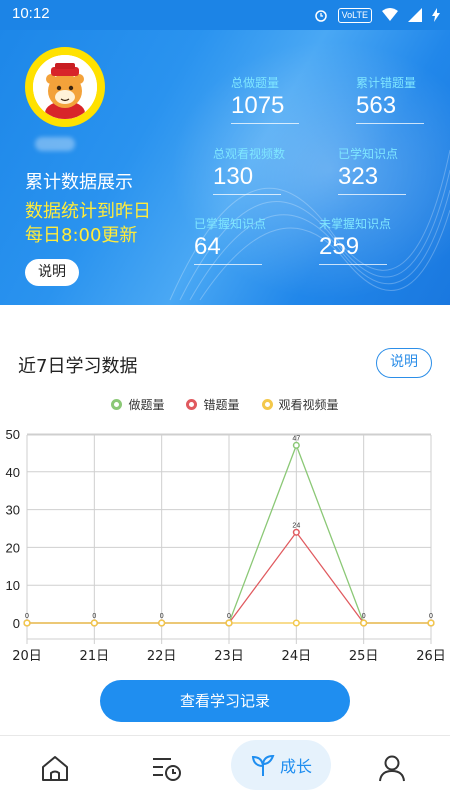  Describe the element at coordinates (386, 83) in the screenshot. I see `stat-label: 累计错题量` at that location.